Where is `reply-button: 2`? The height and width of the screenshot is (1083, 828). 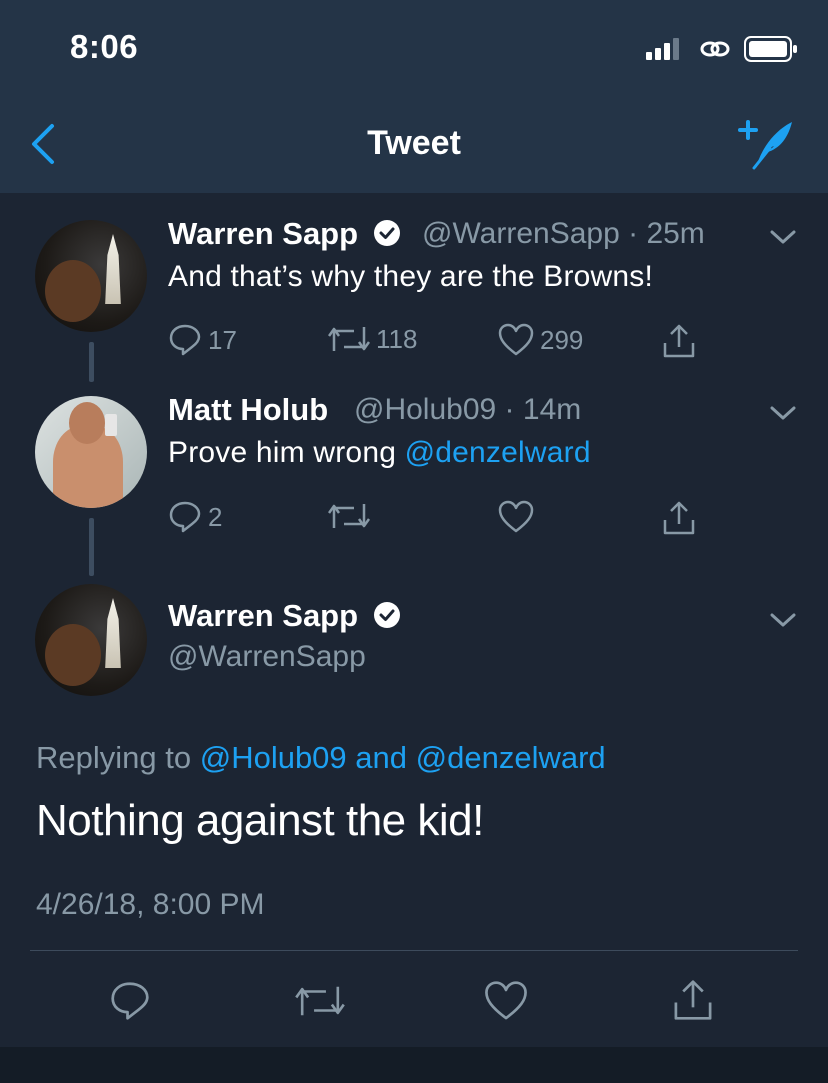 reply-button: 2 is located at coordinates (195, 517).